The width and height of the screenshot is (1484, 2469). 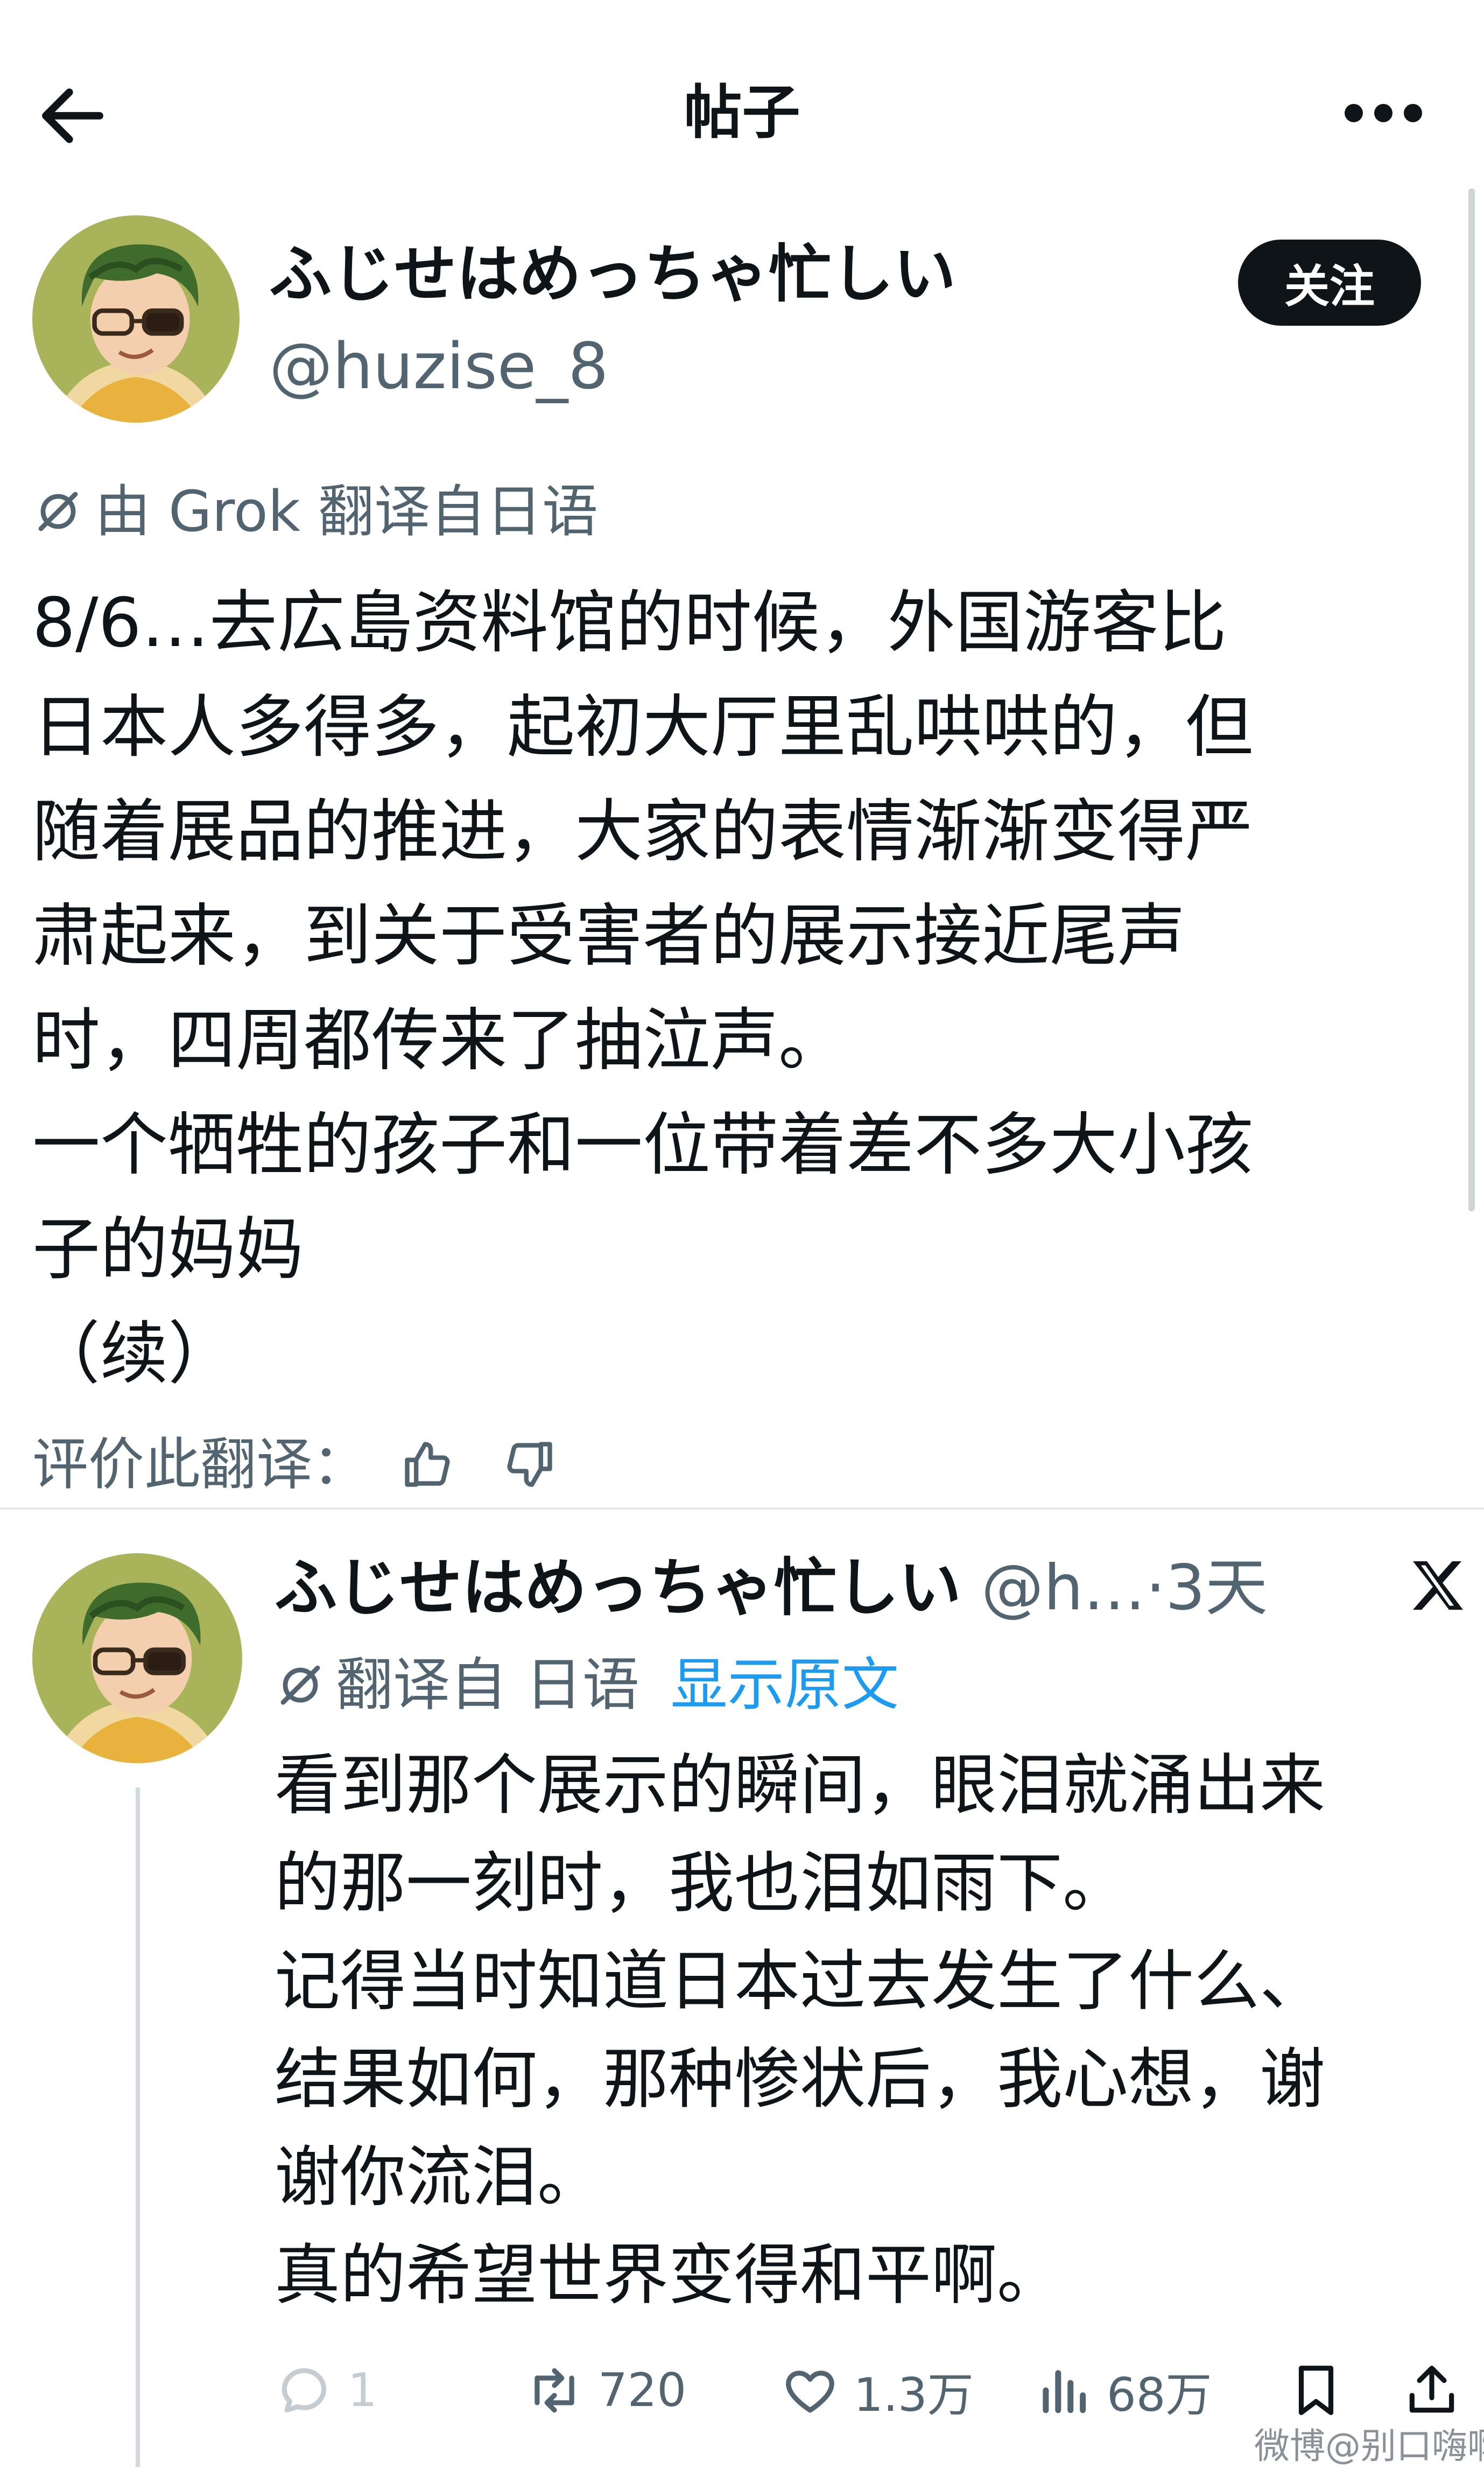 What do you see at coordinates (742, 112) in the screenshot?
I see `page-title: 帖子` at bounding box center [742, 112].